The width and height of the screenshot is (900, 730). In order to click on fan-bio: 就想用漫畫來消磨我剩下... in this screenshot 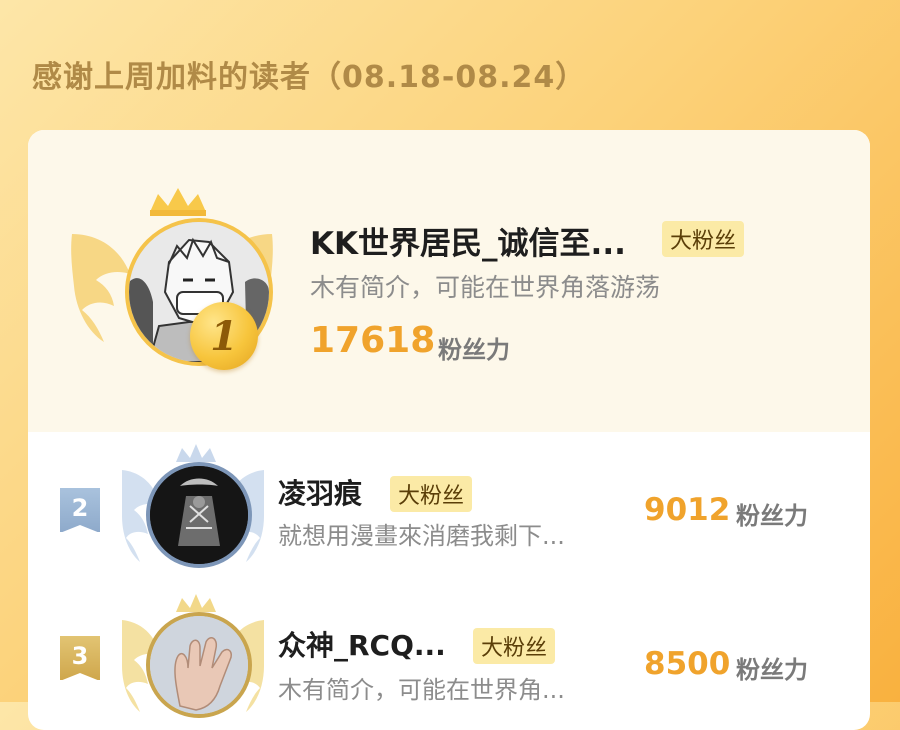, I will do `click(421, 536)`.